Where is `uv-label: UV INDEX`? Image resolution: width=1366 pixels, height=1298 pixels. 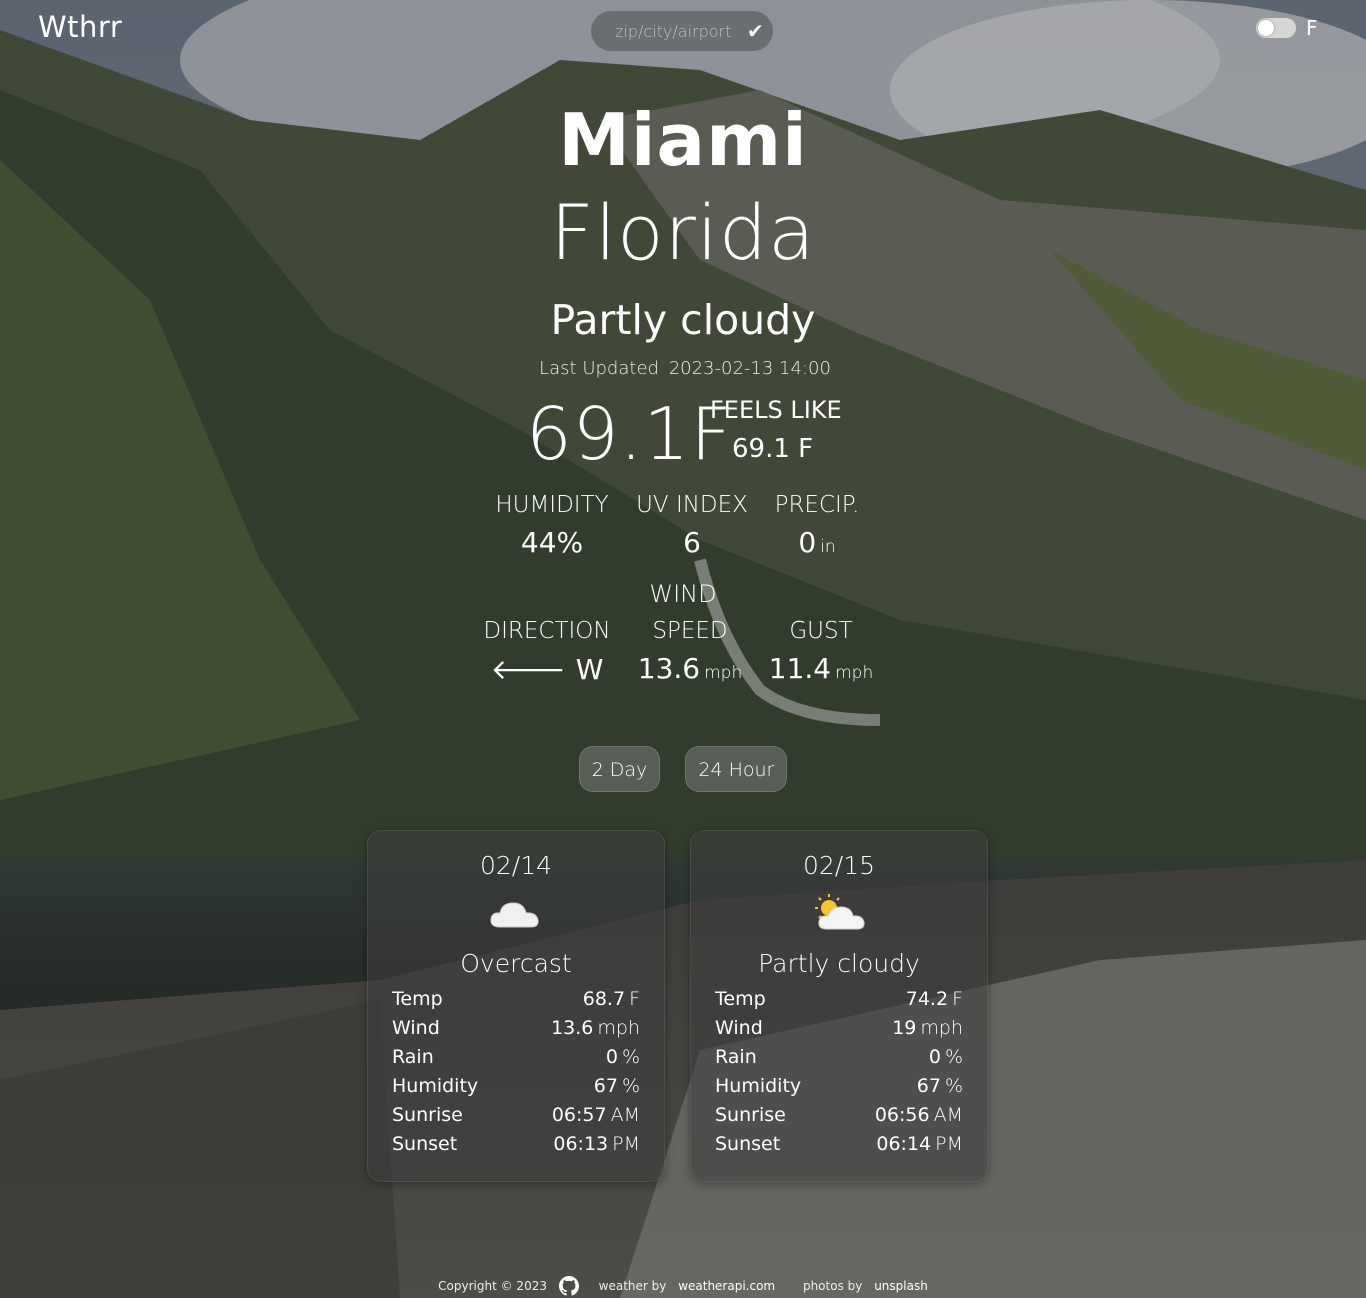 uv-label: UV INDEX is located at coordinates (692, 505).